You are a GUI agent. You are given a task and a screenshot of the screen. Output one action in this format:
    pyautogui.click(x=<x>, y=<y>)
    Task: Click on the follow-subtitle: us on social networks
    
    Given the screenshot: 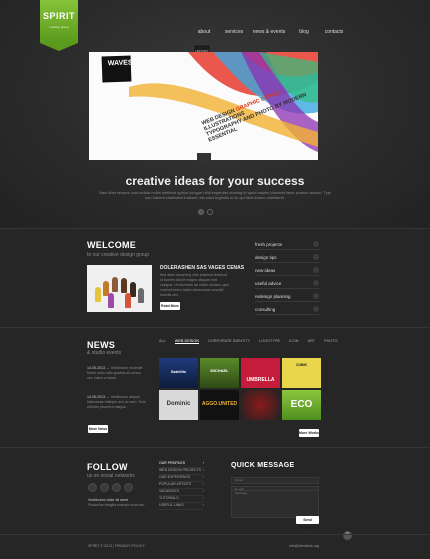 What is the action you would take?
    pyautogui.click(x=111, y=476)
    